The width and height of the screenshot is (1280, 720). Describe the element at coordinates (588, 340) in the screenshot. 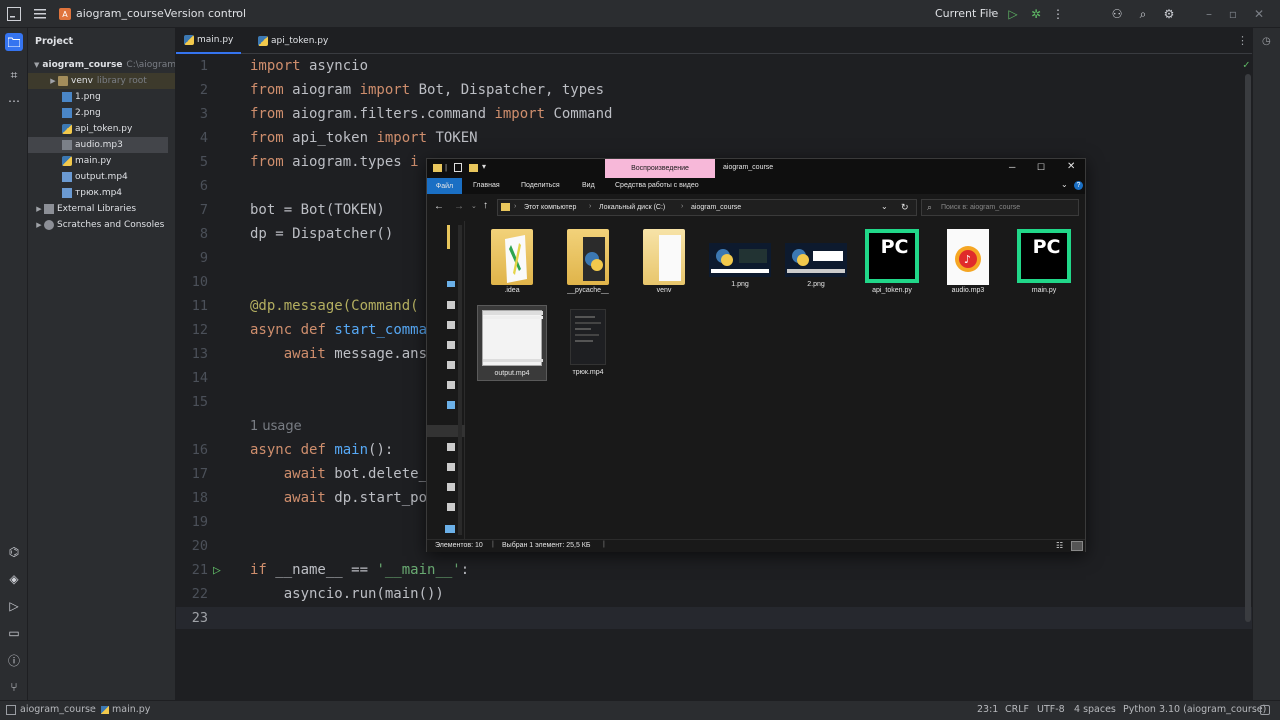

I see `file-item-trick: трюк.mp4` at that location.